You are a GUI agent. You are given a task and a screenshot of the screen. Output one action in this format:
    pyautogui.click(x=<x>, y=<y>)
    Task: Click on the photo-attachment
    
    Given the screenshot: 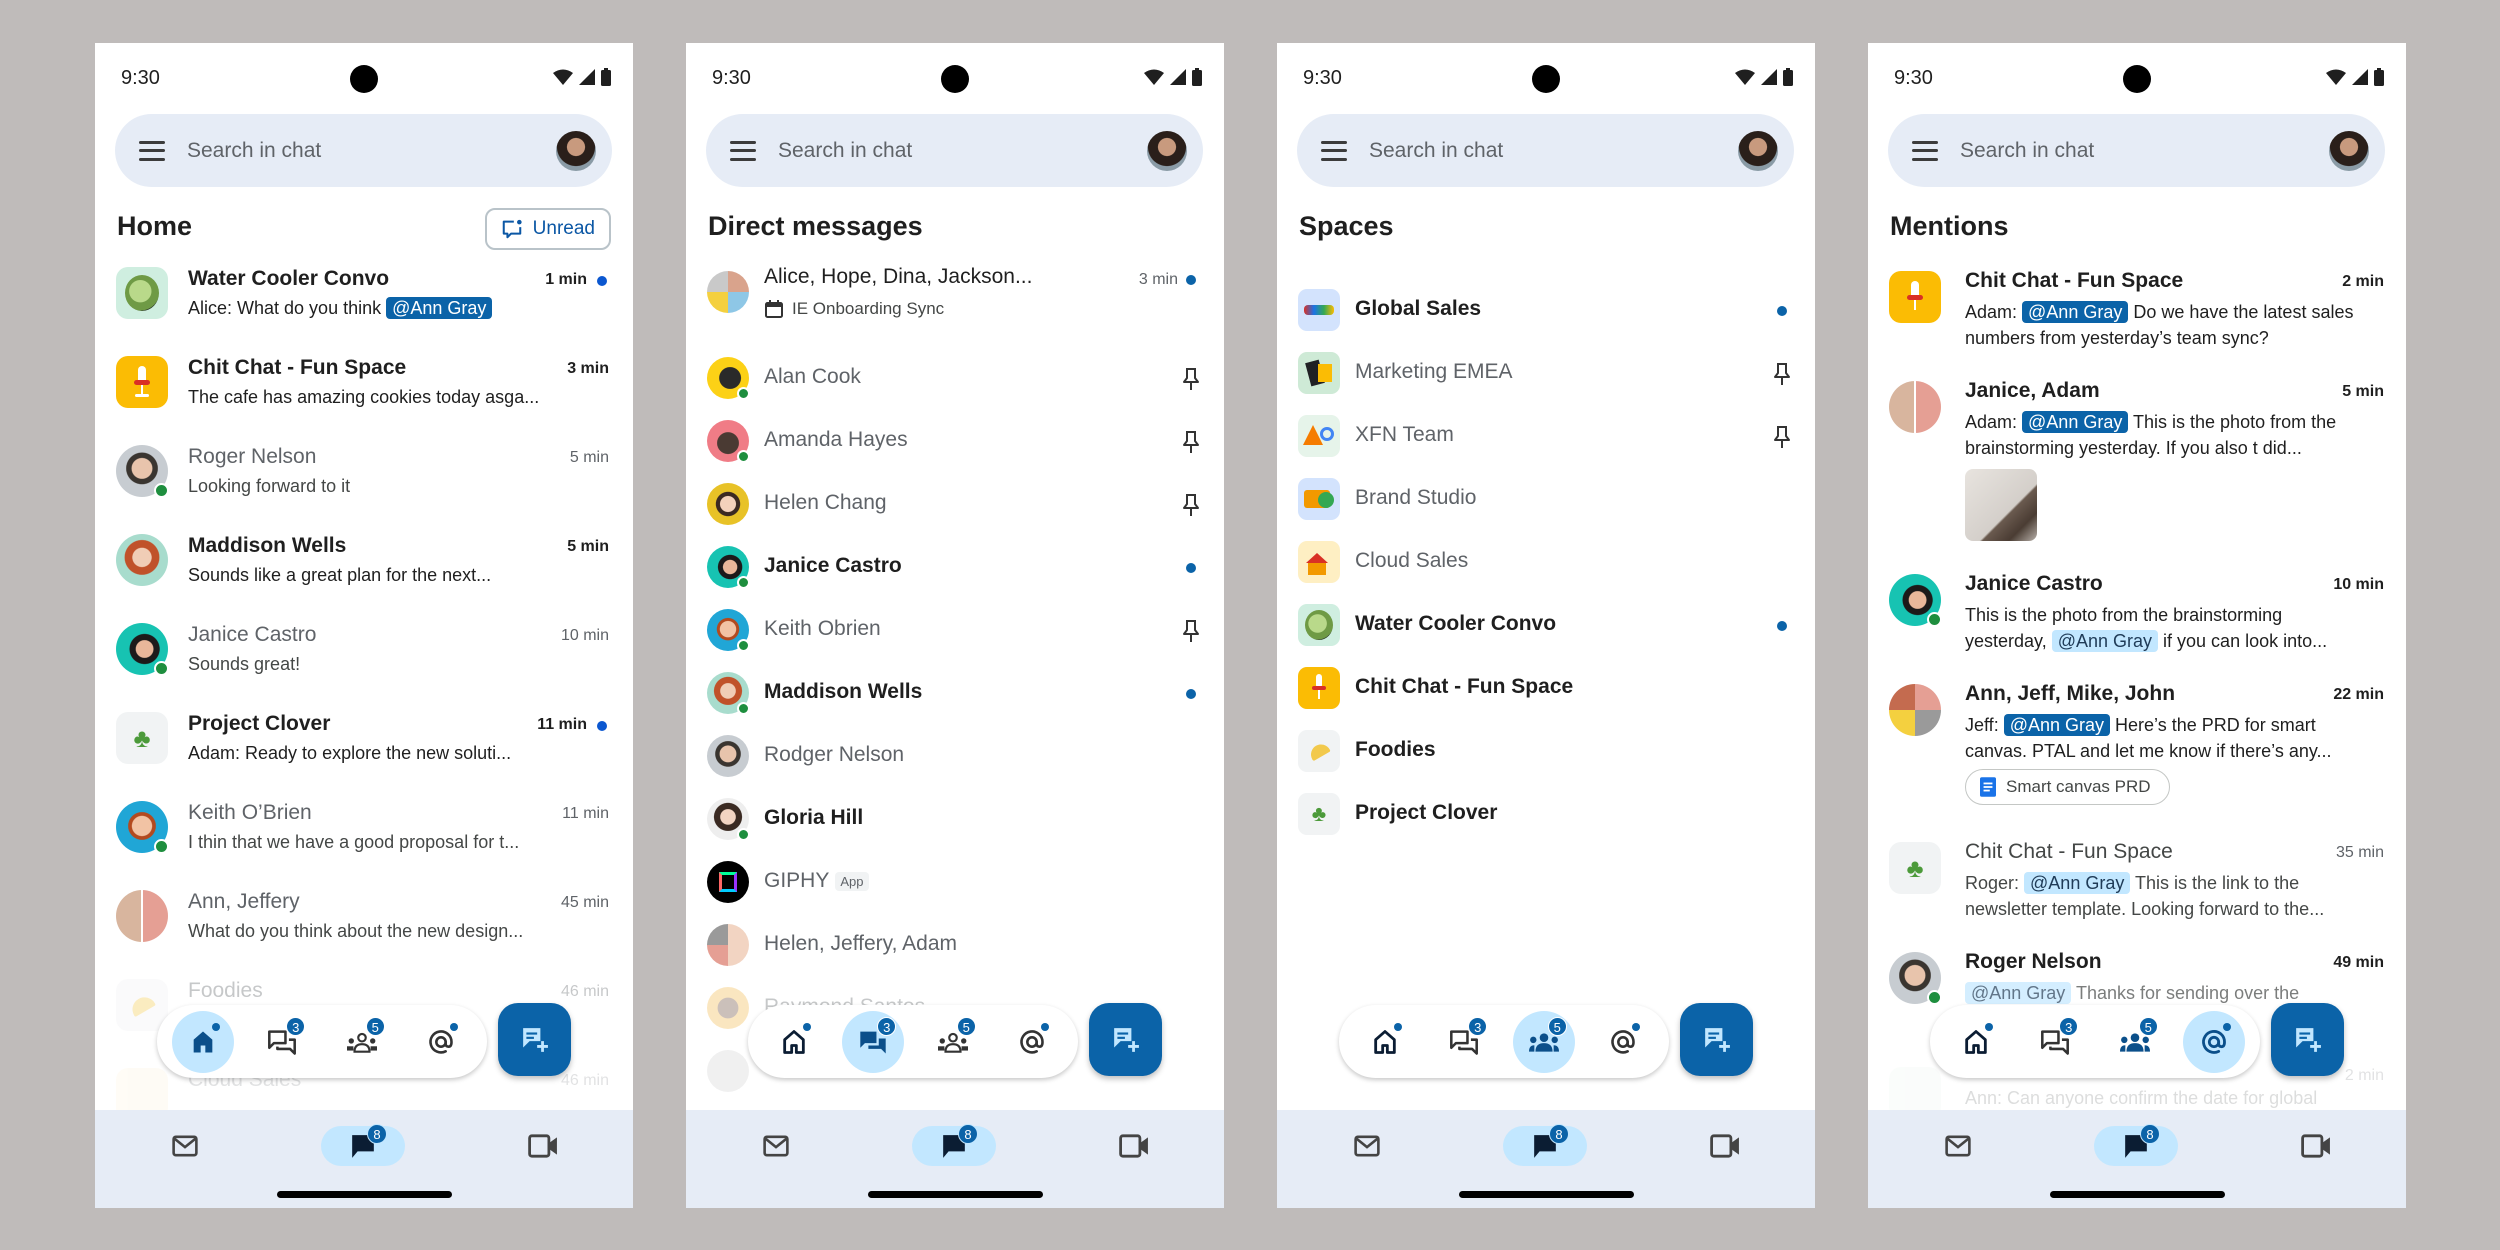 What is the action you would take?
    pyautogui.click(x=2001, y=505)
    